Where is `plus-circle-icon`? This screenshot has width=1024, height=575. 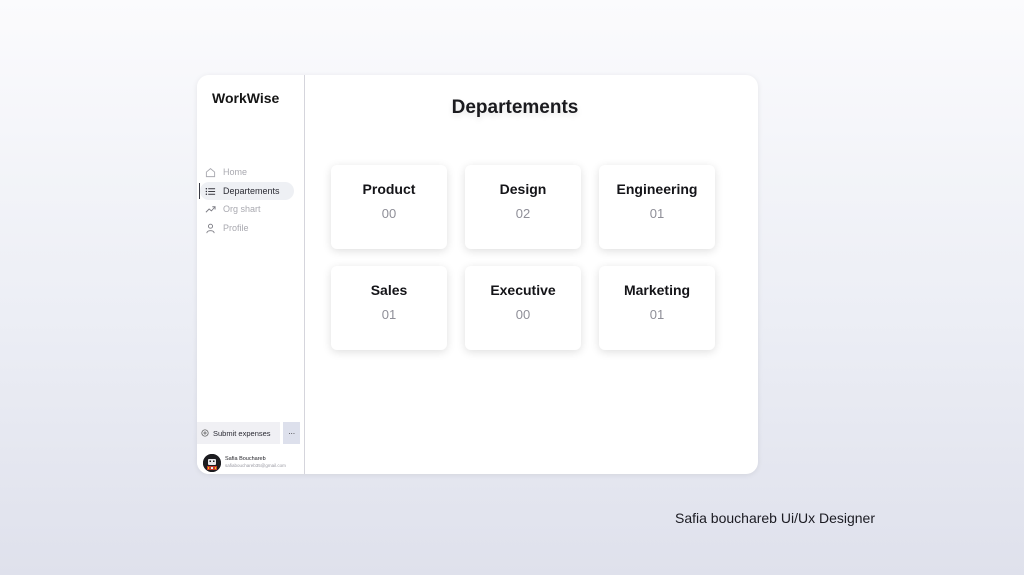 plus-circle-icon is located at coordinates (205, 433).